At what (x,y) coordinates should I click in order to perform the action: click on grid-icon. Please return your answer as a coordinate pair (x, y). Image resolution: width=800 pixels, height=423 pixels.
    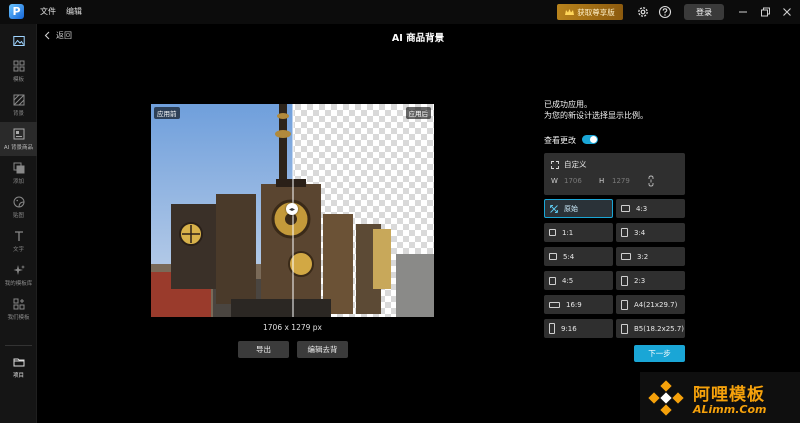
    Looking at the image, I should click on (18, 65).